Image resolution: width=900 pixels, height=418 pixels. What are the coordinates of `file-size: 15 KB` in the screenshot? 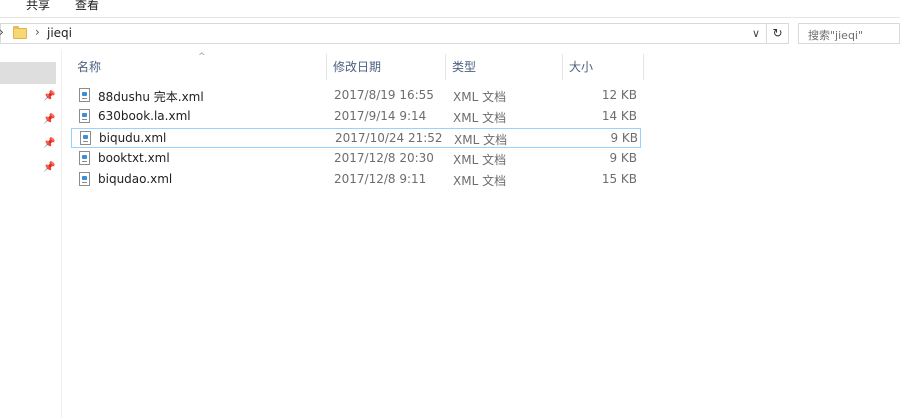 It's located at (619, 179).